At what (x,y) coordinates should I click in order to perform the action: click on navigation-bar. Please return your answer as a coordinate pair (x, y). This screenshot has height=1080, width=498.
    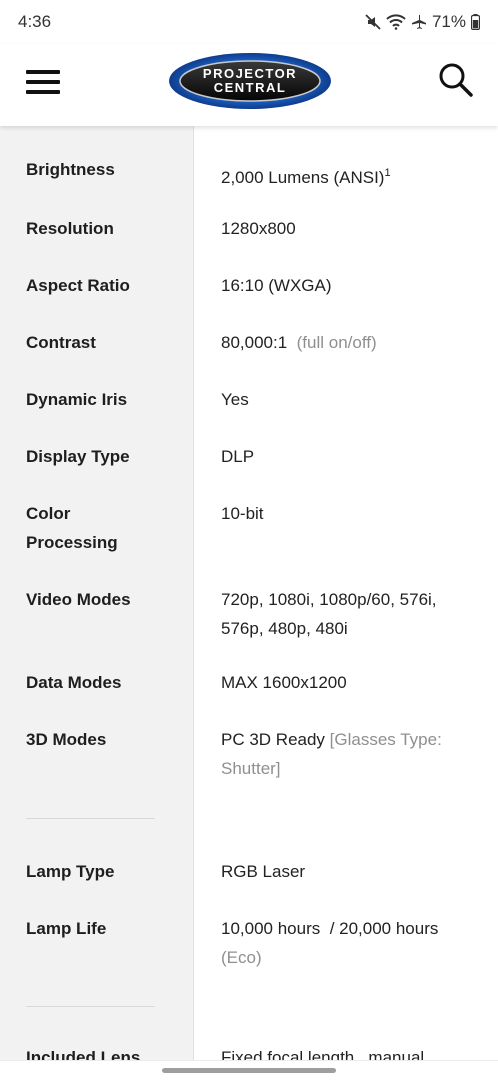
    Looking at the image, I should click on (249, 1070).